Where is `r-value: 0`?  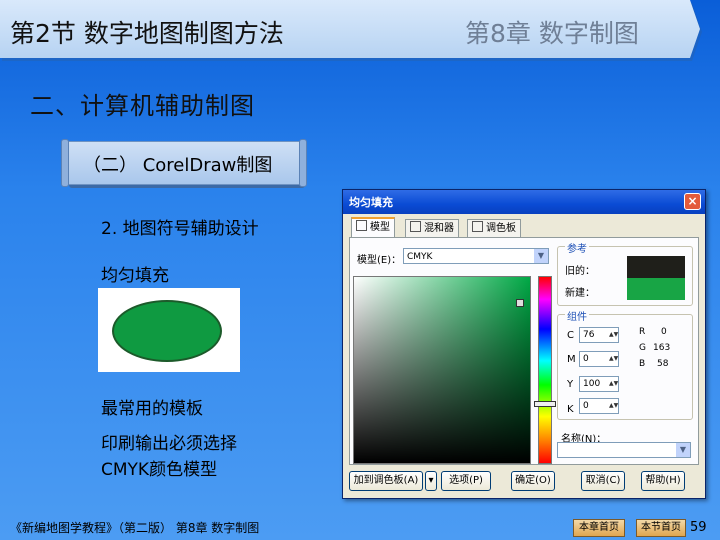
r-value: 0 is located at coordinates (664, 332).